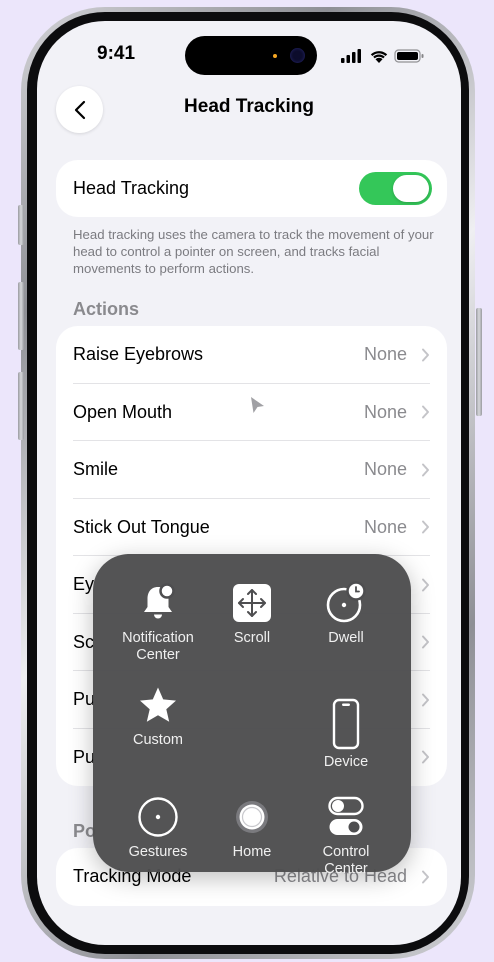 Image resolution: width=494 pixels, height=962 pixels. I want to click on menu-item-dwell: Dwell, so click(346, 613).